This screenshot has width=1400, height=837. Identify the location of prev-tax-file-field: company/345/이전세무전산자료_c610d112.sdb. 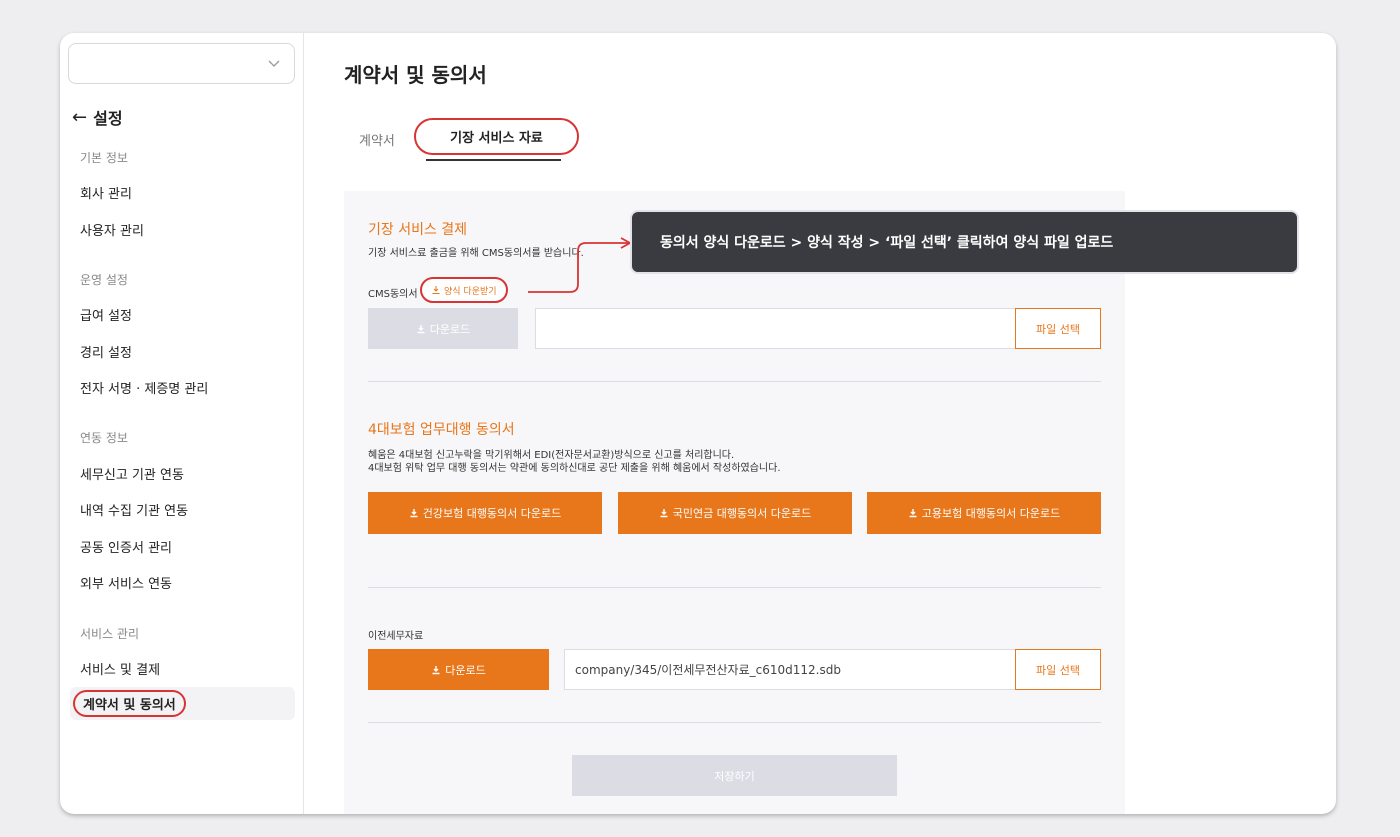
(790, 669).